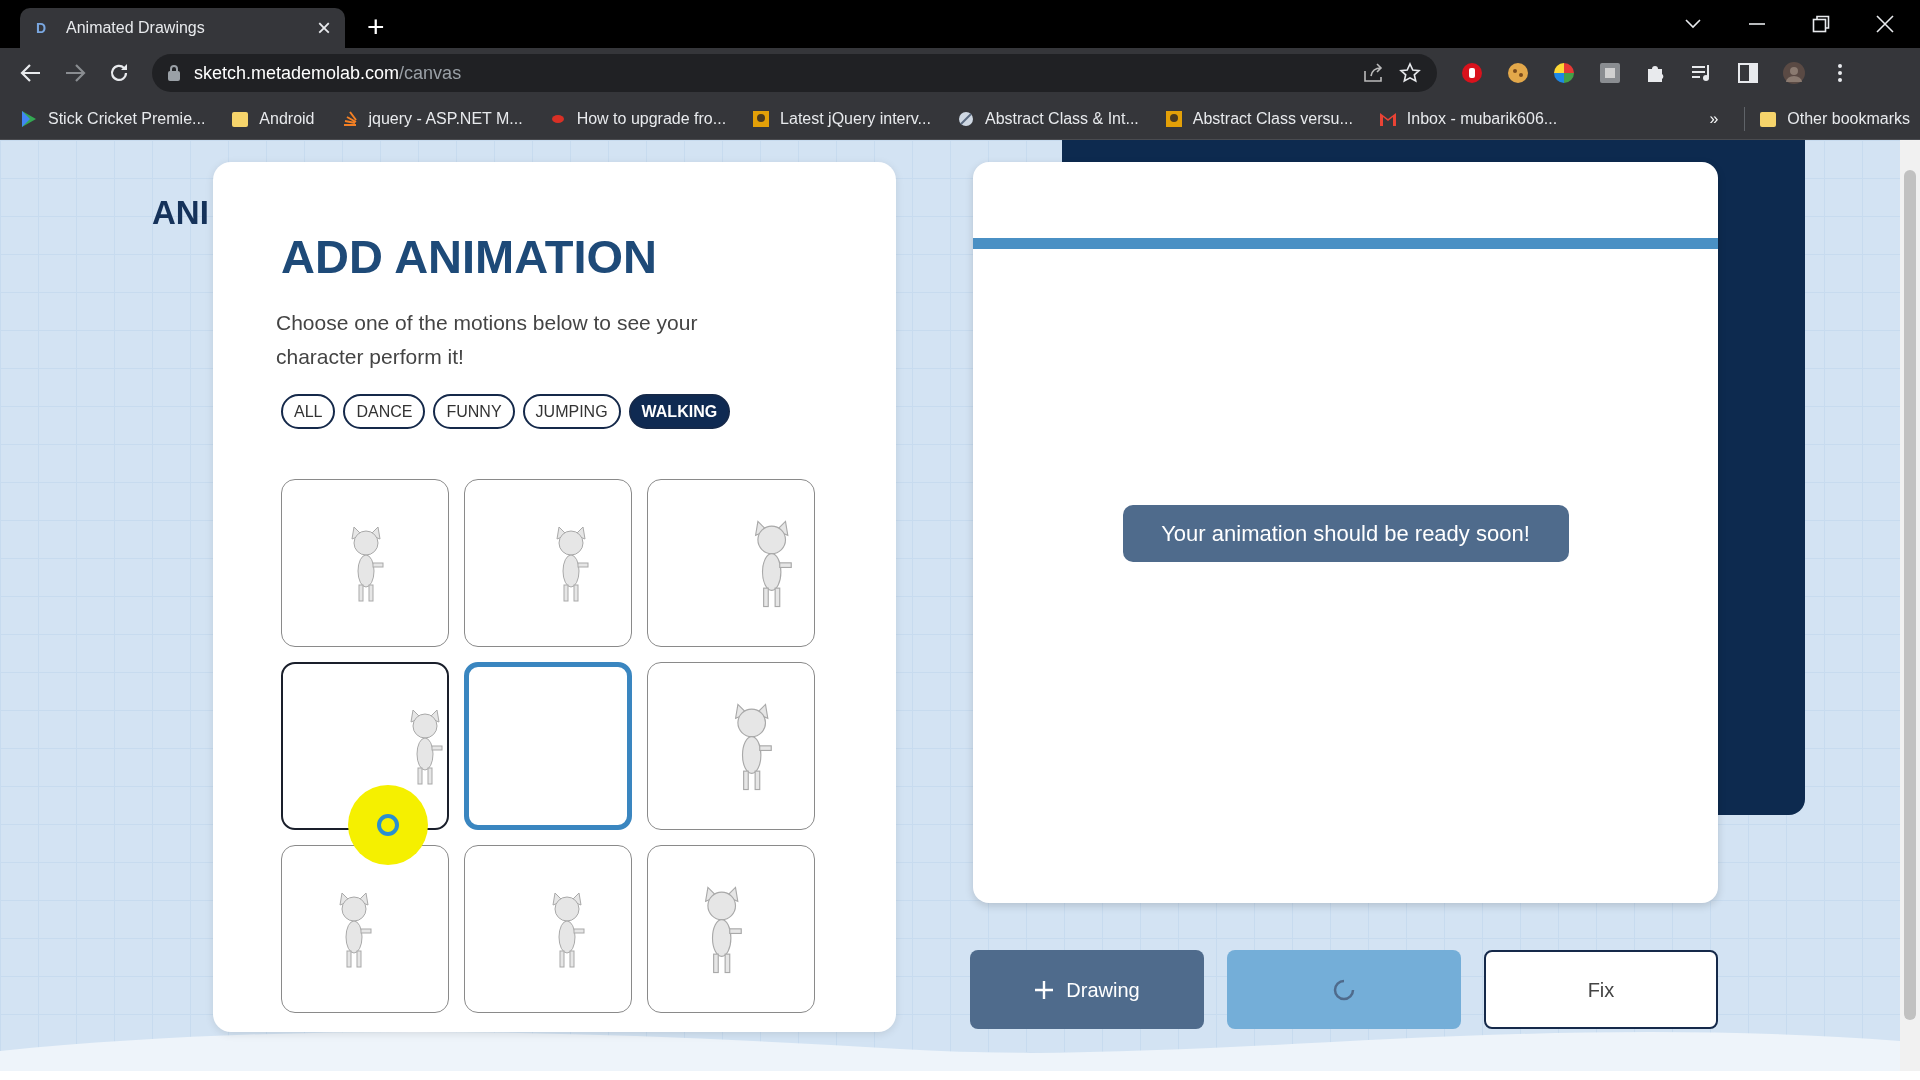 The image size is (1920, 1080). Describe the element at coordinates (469, 257) in the screenshot. I see `card-title: ADD ANIMATION` at that location.